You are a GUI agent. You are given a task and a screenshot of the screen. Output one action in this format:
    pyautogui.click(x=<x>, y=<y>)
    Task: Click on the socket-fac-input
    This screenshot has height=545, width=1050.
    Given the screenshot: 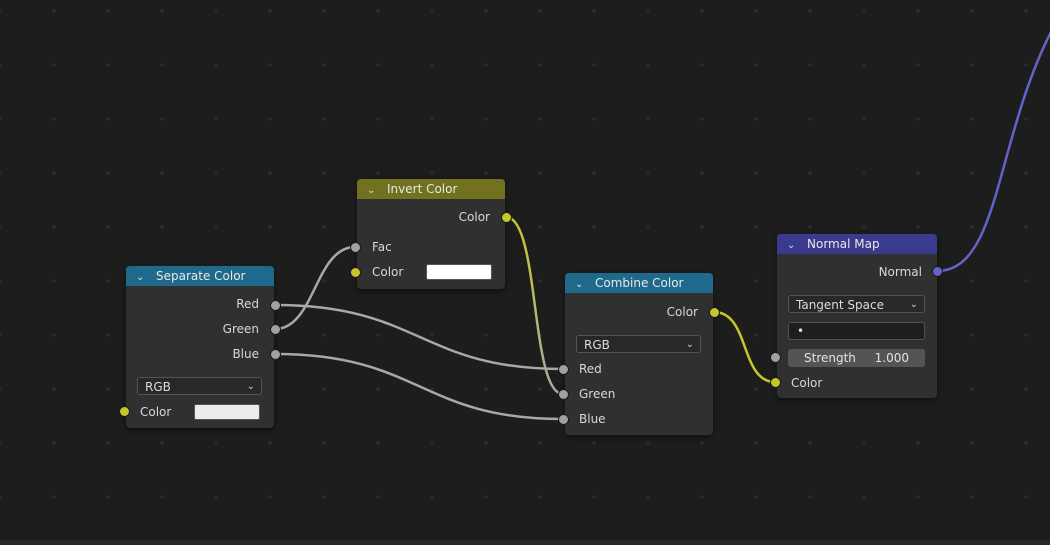 What is the action you would take?
    pyautogui.click(x=355, y=247)
    